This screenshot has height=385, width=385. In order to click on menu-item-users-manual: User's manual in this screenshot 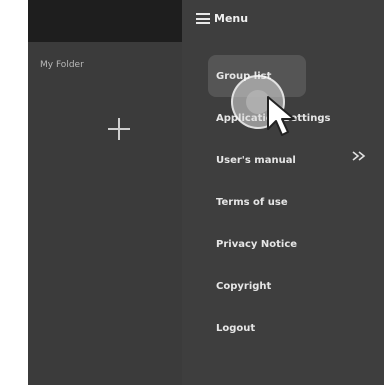, I will do `click(290, 160)`.